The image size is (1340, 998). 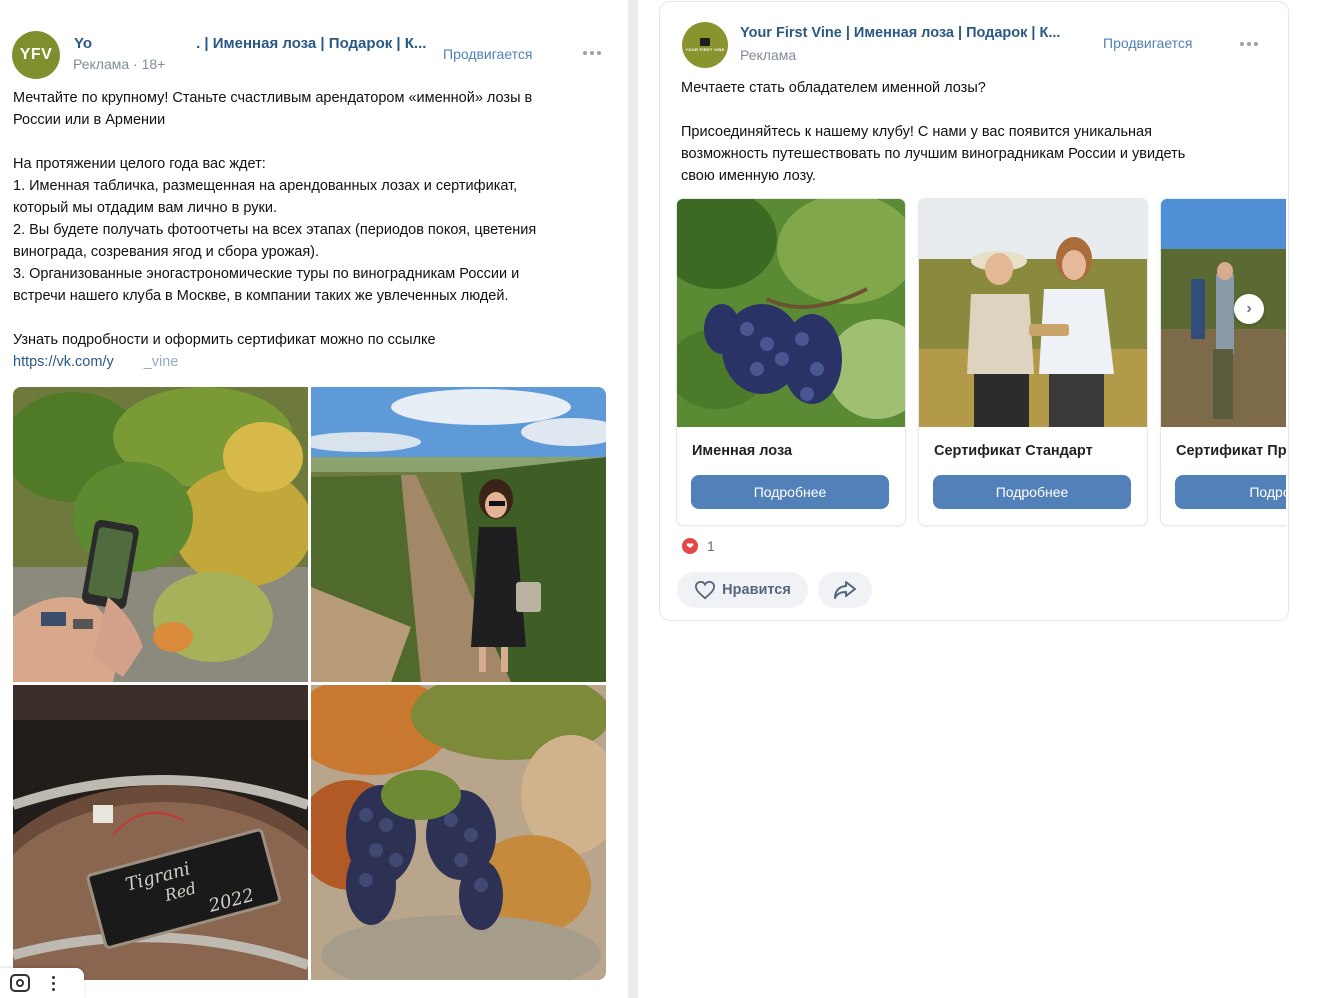 I want to click on ad-label: Реклама · 18+, so click(x=119, y=64).